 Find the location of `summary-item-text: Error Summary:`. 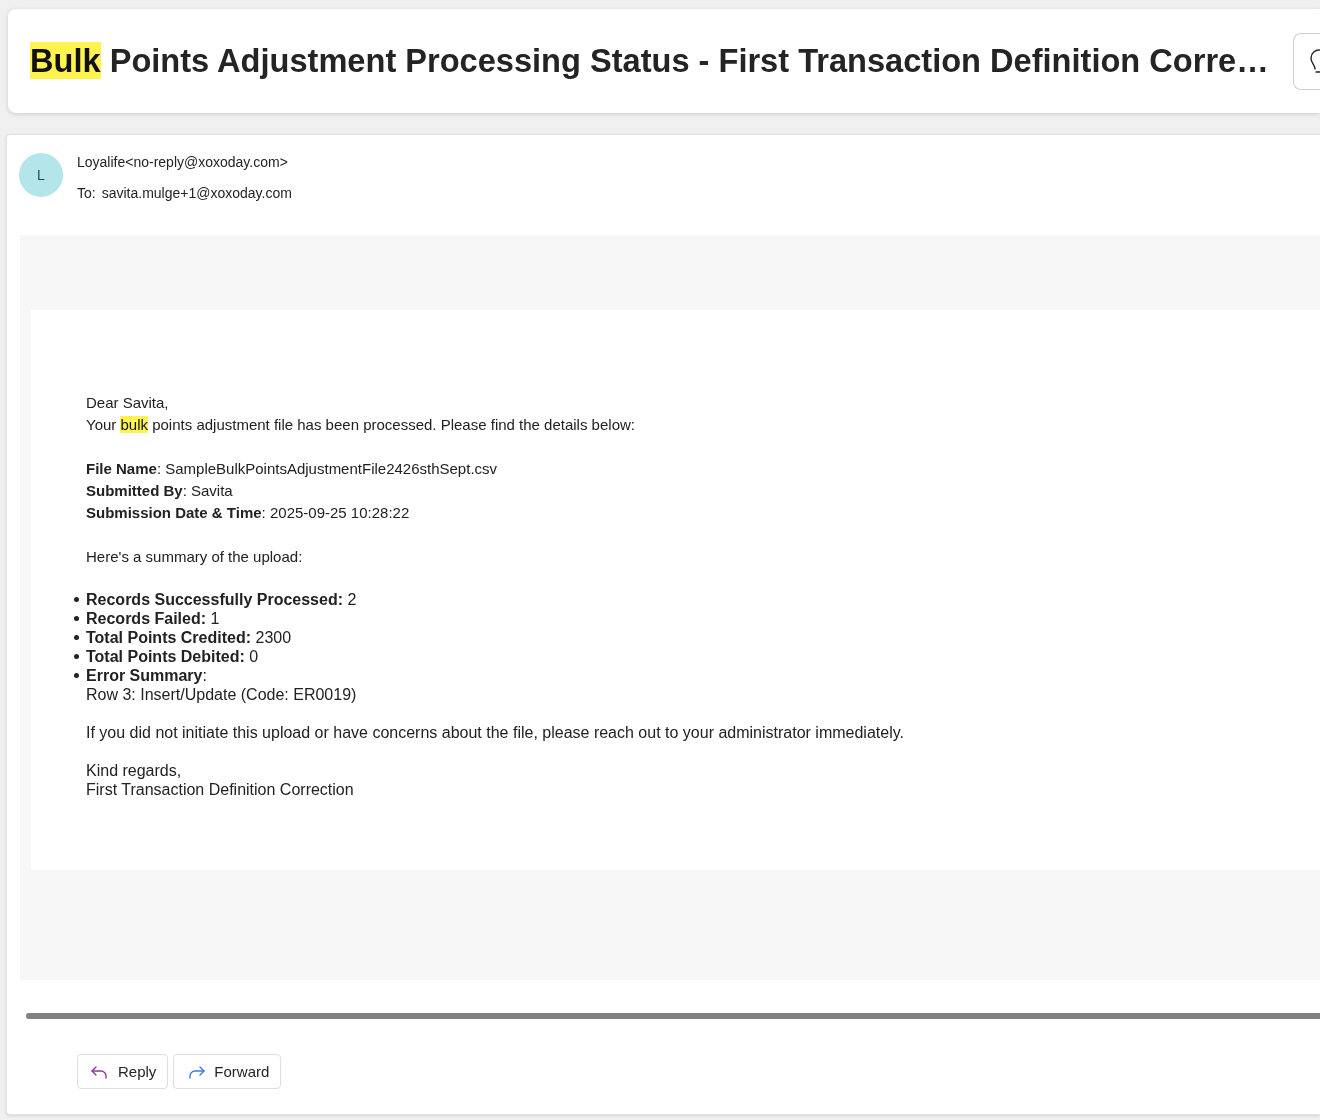

summary-item-text: Error Summary: is located at coordinates (147, 675).